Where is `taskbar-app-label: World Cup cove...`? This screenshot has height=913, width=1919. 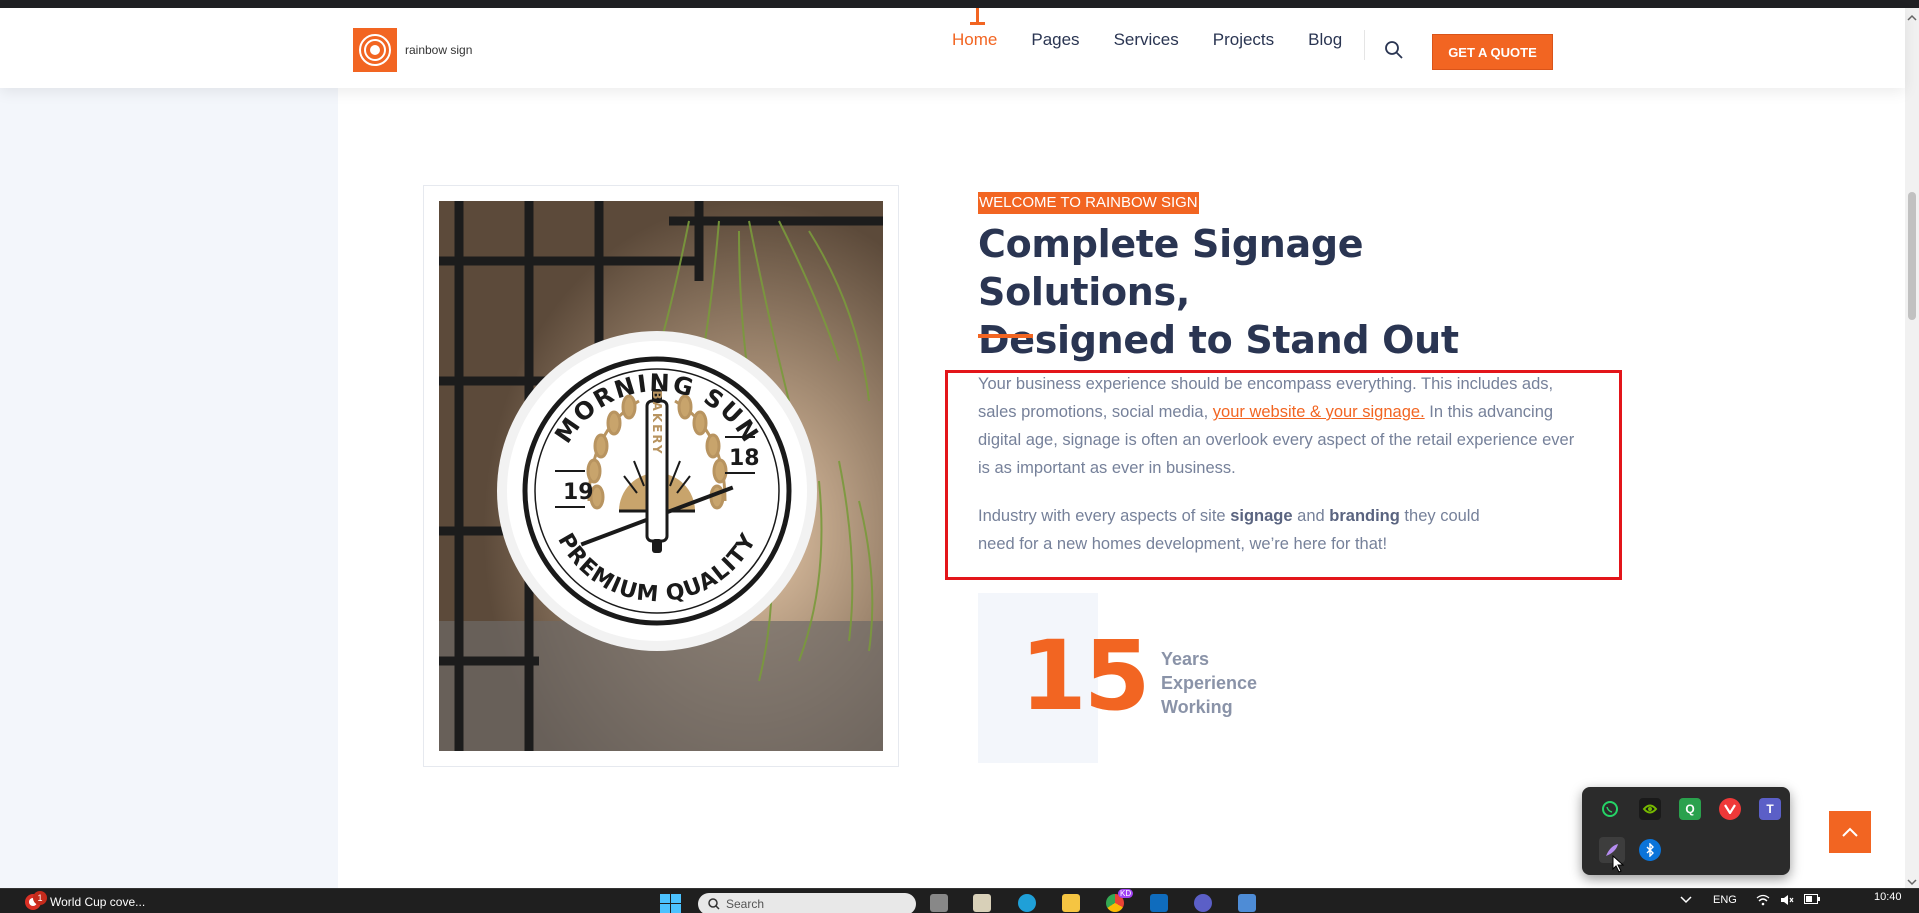 taskbar-app-label: World Cup cove... is located at coordinates (98, 902).